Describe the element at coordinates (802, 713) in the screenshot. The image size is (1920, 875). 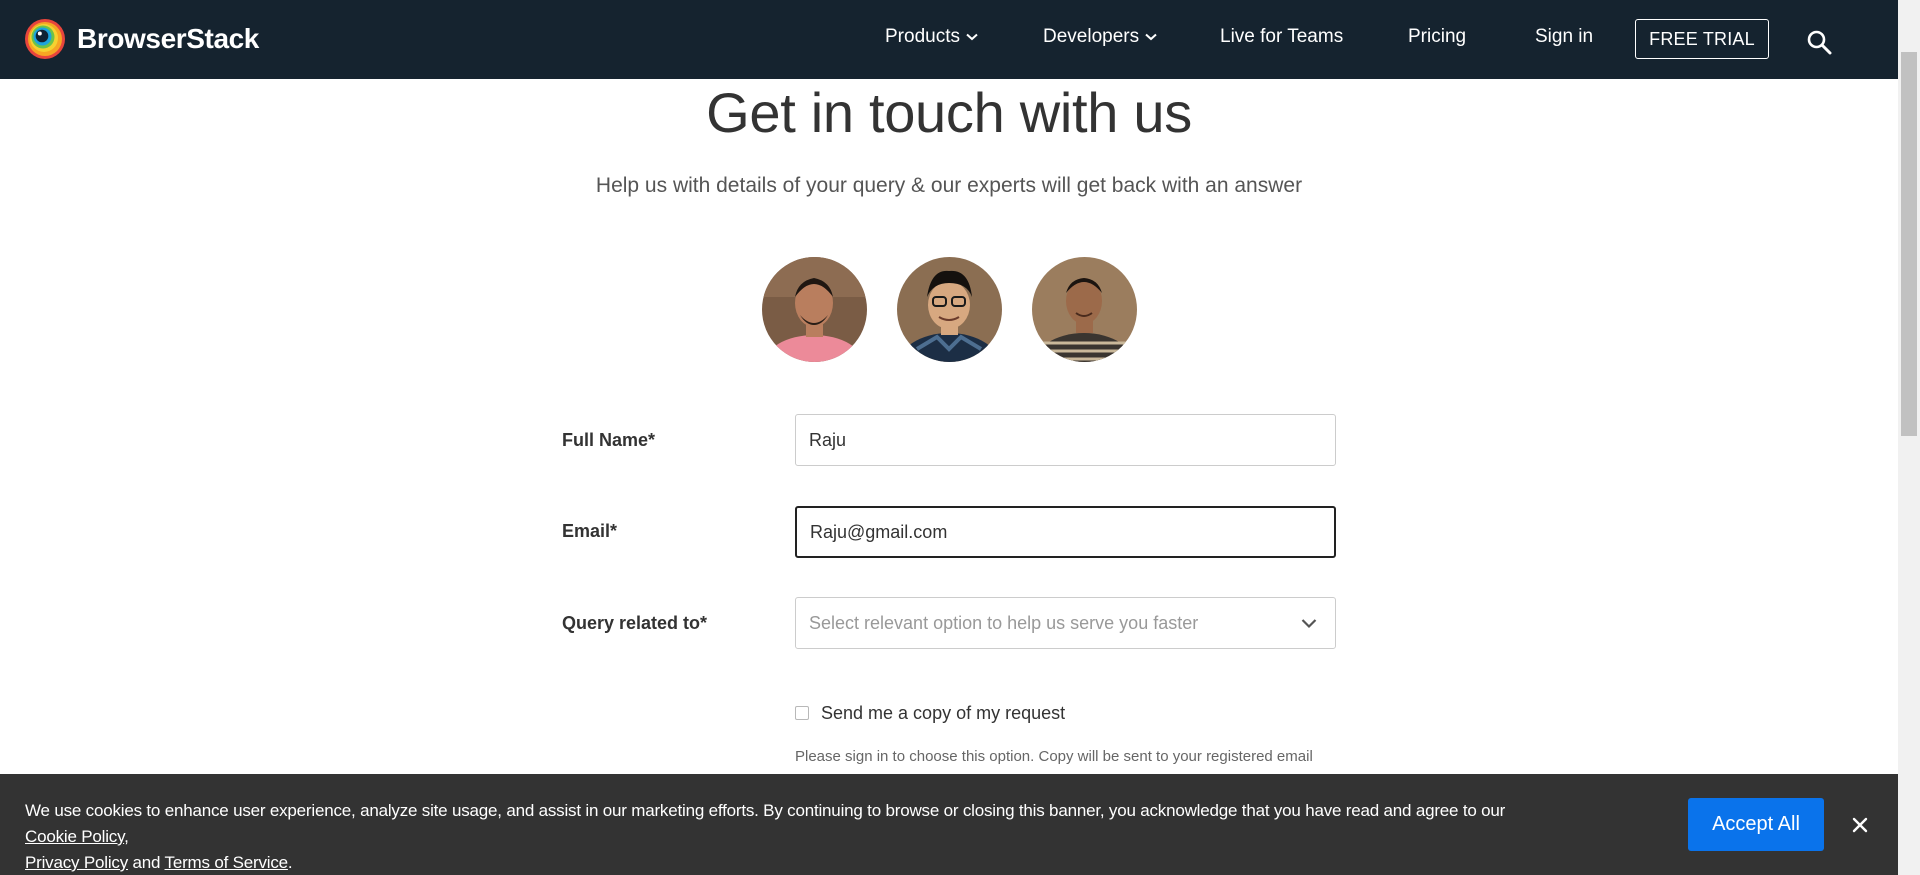
I see `send-copy-checkbox` at that location.